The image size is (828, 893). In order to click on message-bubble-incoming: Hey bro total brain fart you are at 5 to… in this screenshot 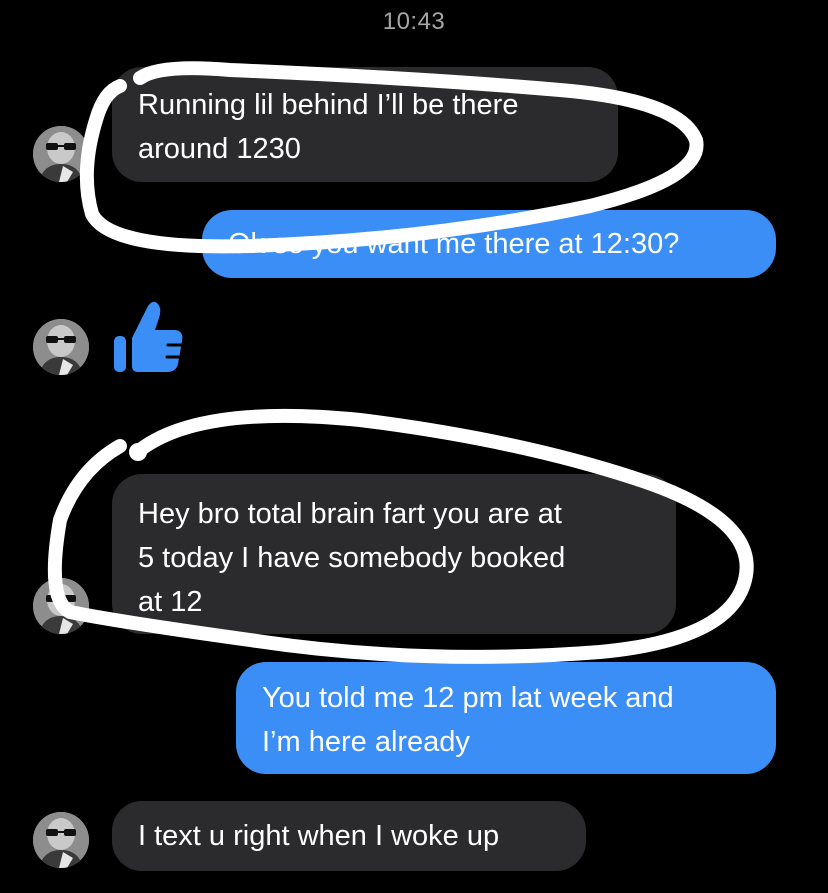, I will do `click(394, 554)`.